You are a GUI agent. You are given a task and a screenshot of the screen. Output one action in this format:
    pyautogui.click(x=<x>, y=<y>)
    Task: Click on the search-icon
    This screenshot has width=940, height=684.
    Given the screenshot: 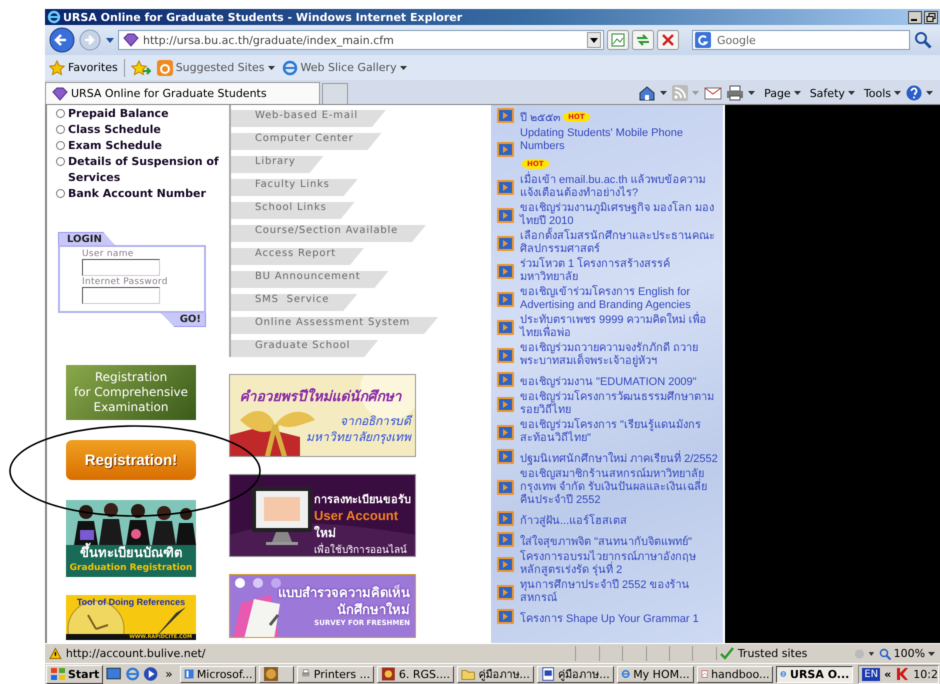 What is the action you would take?
    pyautogui.click(x=923, y=40)
    